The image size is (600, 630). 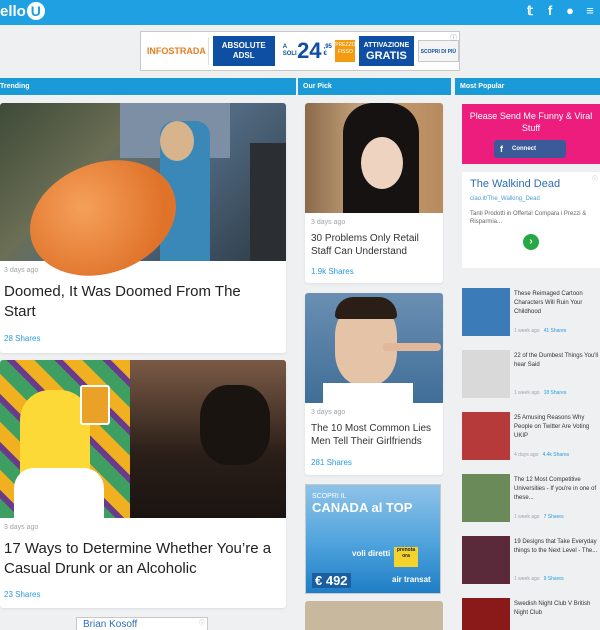 I want to click on ad-cta-button: SCOPRI DI PIÙ, so click(x=438, y=51).